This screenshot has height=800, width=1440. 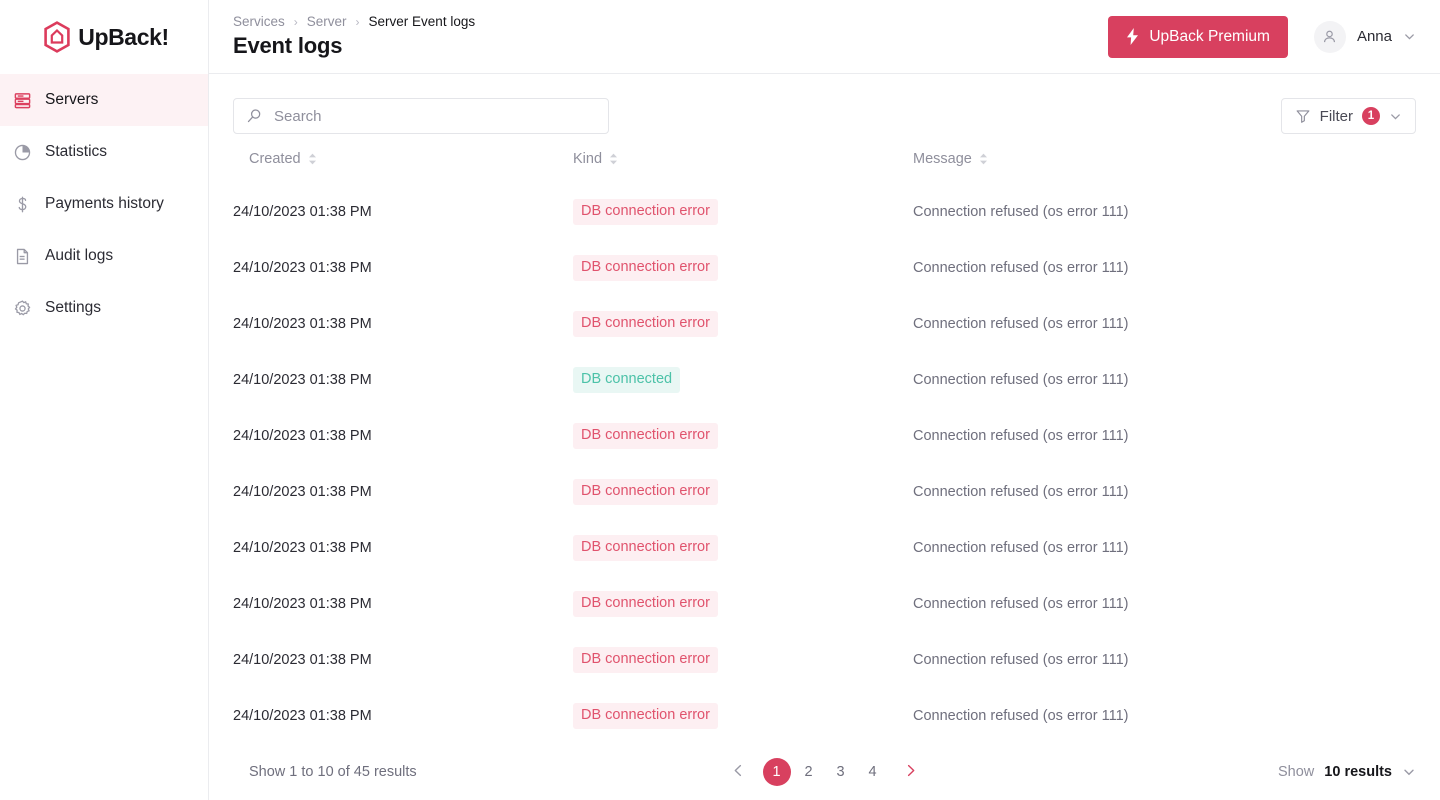 I want to click on sidebar-item-label: Audit logs, so click(x=79, y=255).